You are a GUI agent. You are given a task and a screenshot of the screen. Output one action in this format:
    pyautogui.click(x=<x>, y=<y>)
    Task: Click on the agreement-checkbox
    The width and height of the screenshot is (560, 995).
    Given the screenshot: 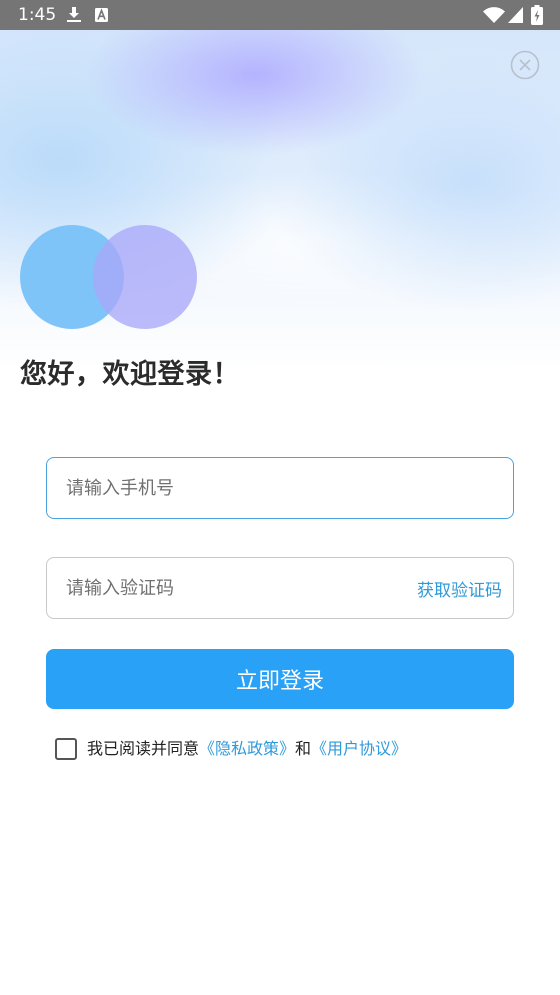 What is the action you would take?
    pyautogui.click(x=66, y=749)
    